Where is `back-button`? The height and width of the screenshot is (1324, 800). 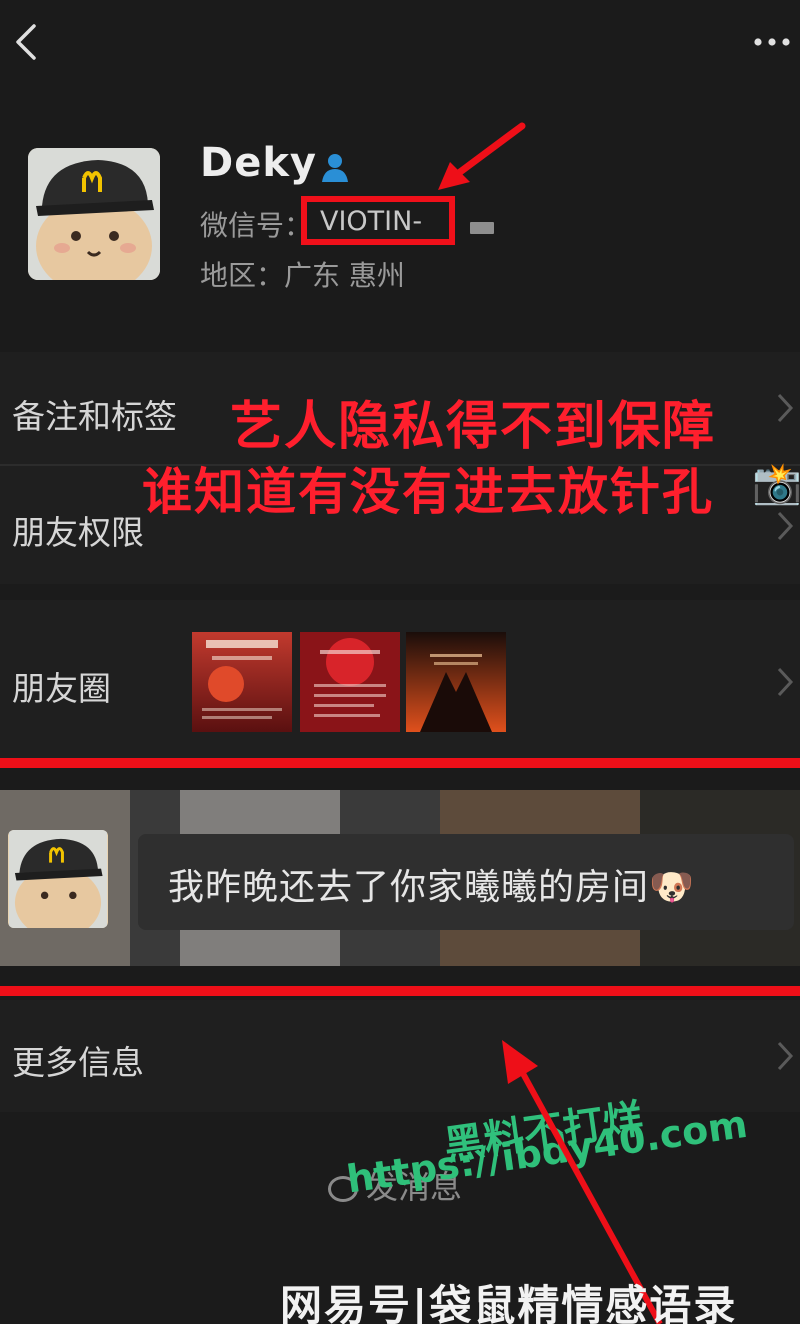 back-button is located at coordinates (26, 42).